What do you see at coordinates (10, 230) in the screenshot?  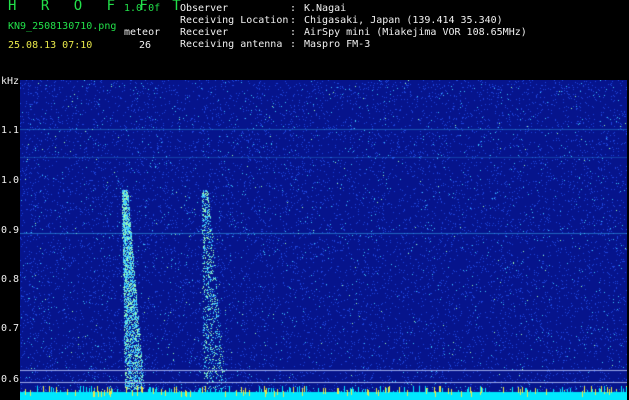 I see `y-tick-label: 0.9` at bounding box center [10, 230].